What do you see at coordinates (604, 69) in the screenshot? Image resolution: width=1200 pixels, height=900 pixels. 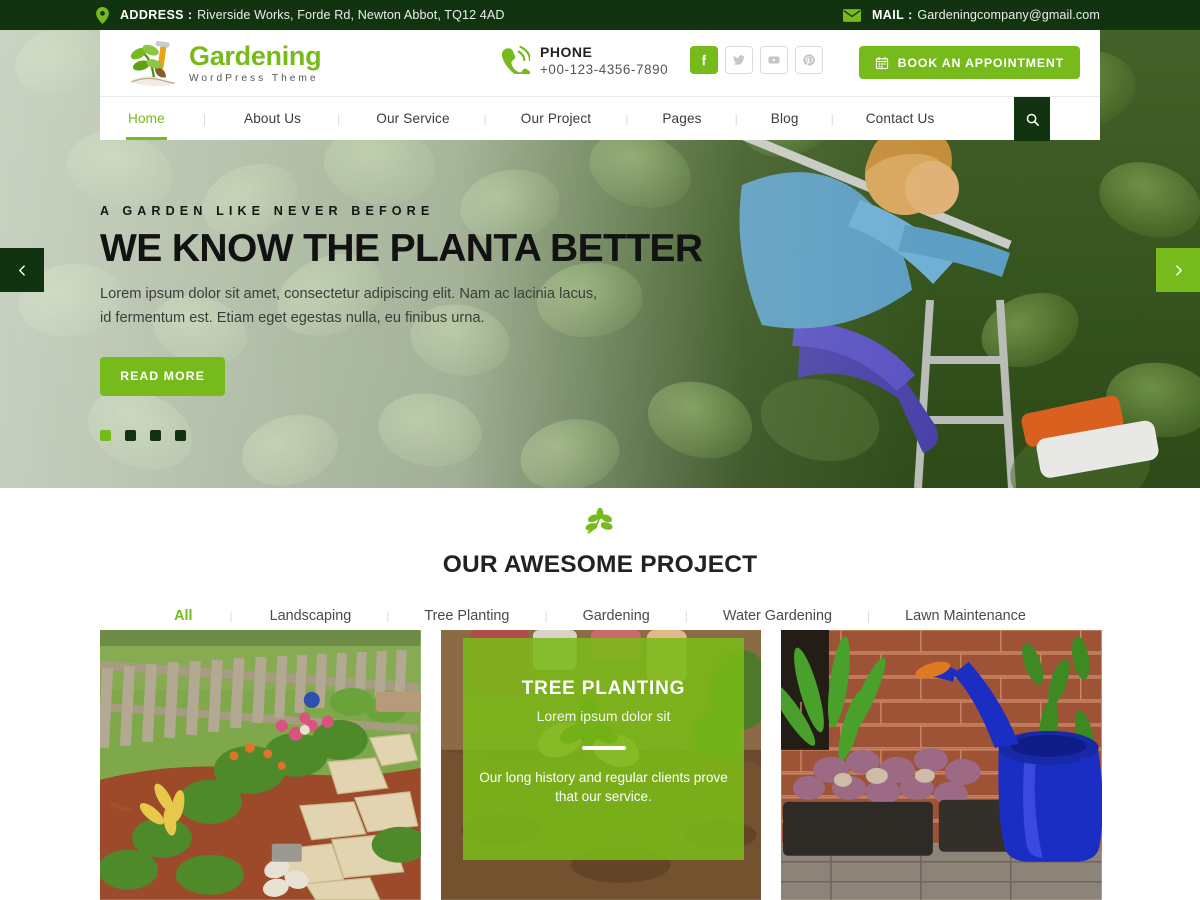 I see `phone-number: +00-123-4356-7890` at bounding box center [604, 69].